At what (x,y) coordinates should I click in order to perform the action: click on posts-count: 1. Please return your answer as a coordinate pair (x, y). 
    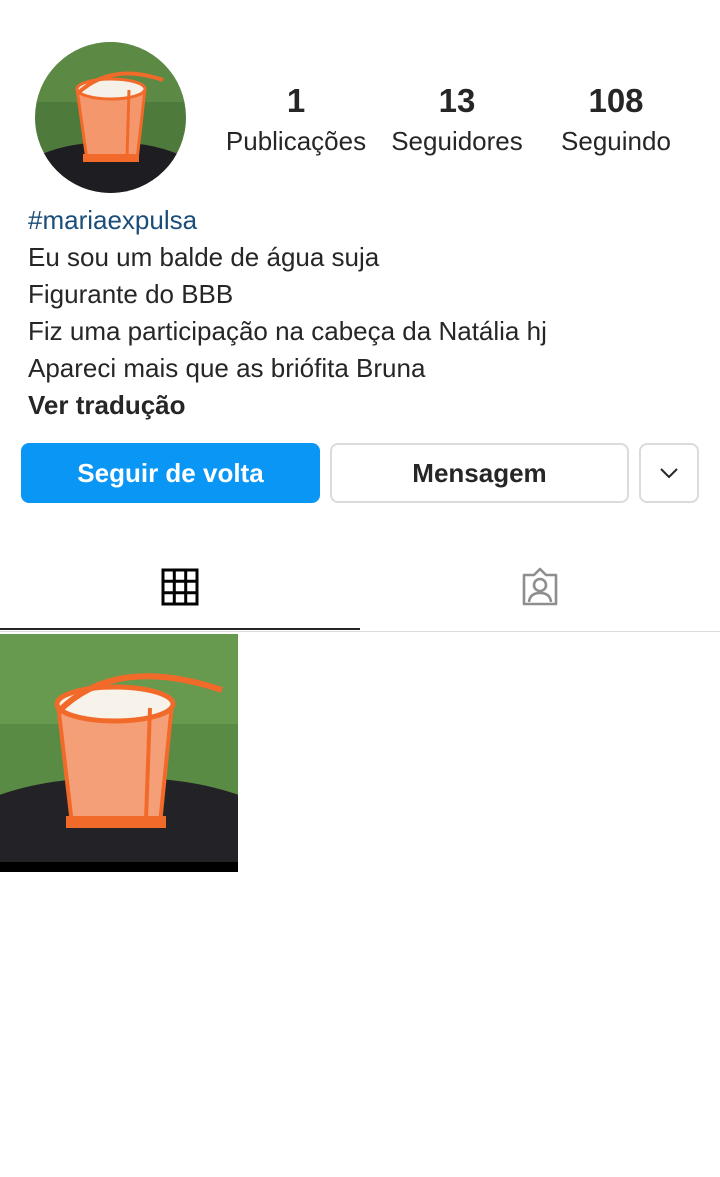
    Looking at the image, I should click on (296, 100).